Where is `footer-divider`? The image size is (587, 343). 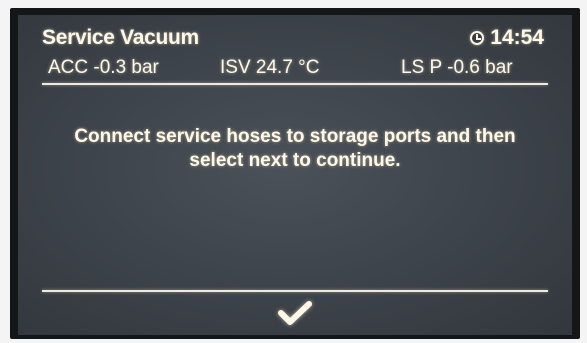
footer-divider is located at coordinates (295, 291).